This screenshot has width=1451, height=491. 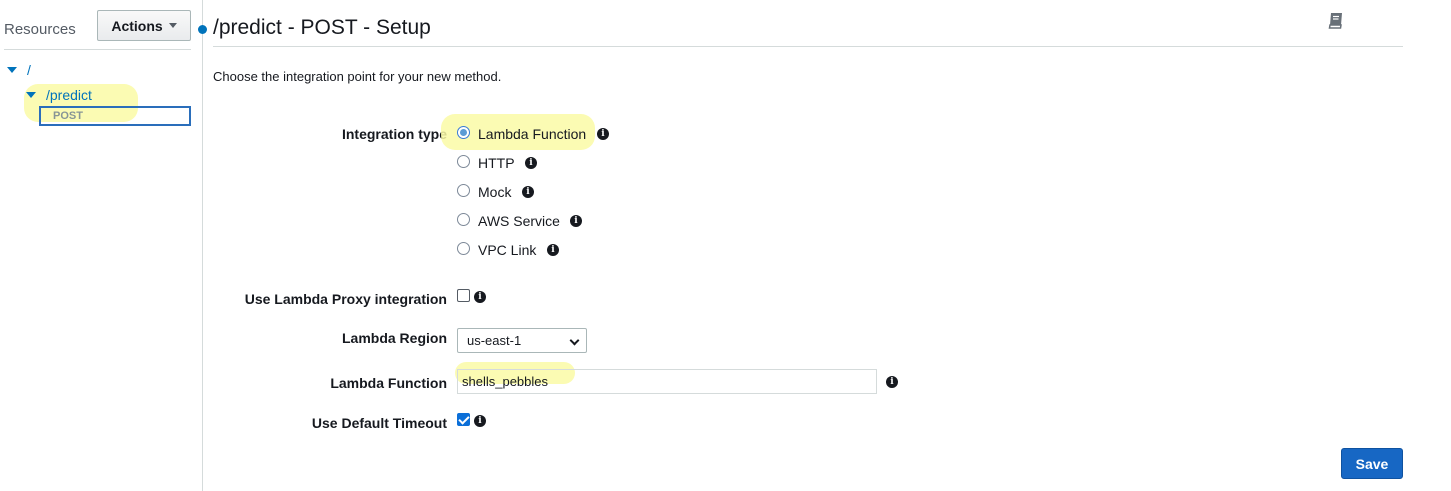 What do you see at coordinates (394, 338) in the screenshot?
I see `region-label: Lambda Region` at bounding box center [394, 338].